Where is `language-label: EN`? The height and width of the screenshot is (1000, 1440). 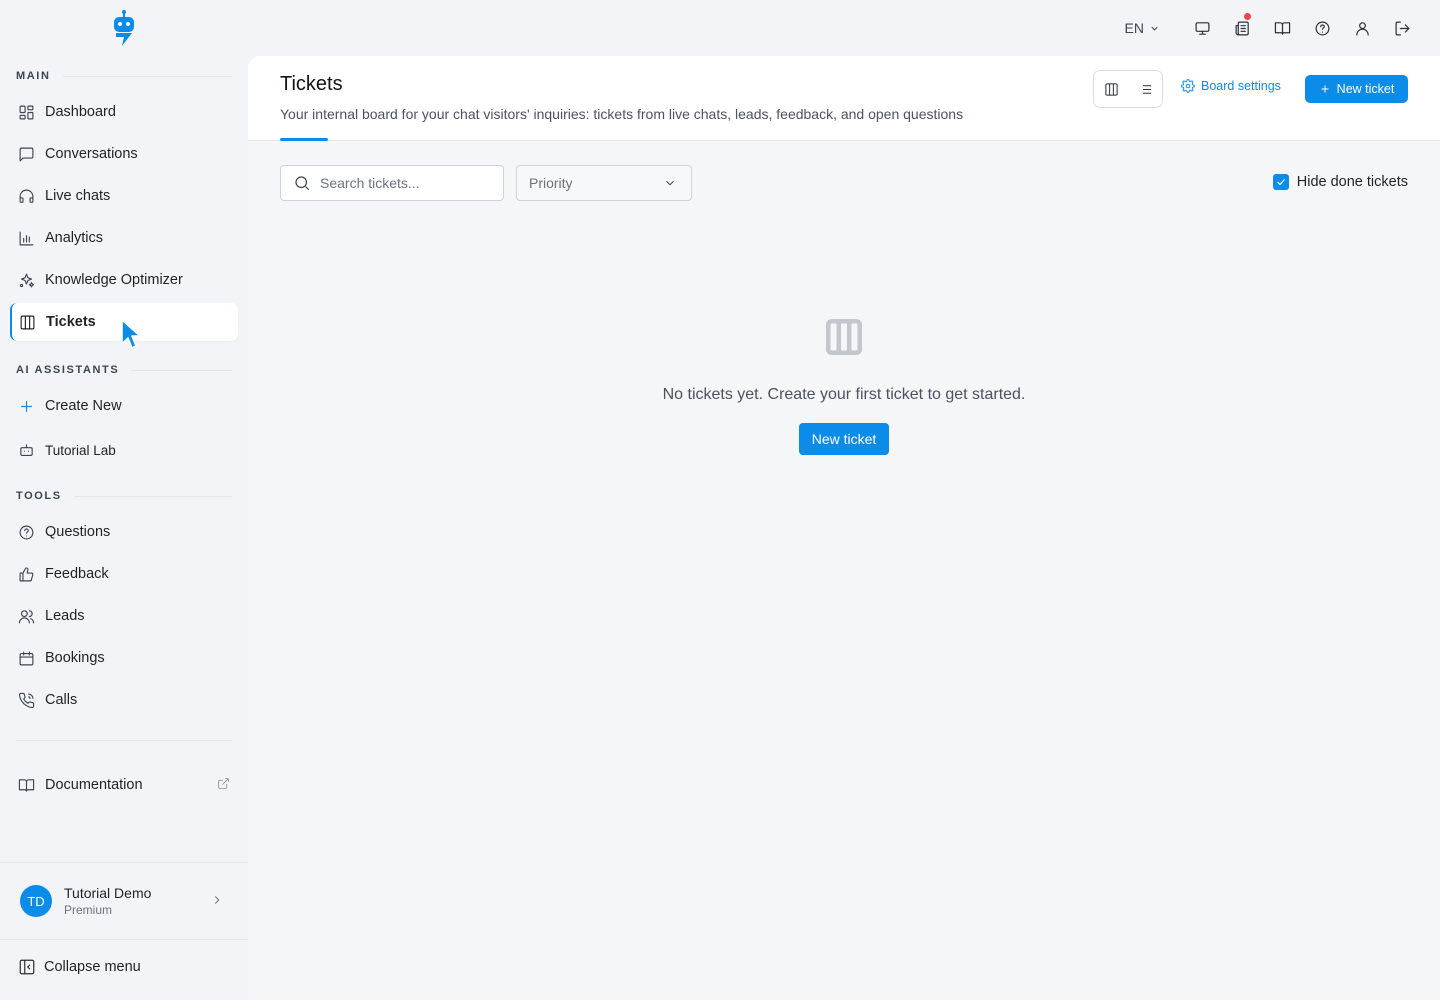 language-label: EN is located at coordinates (1134, 28).